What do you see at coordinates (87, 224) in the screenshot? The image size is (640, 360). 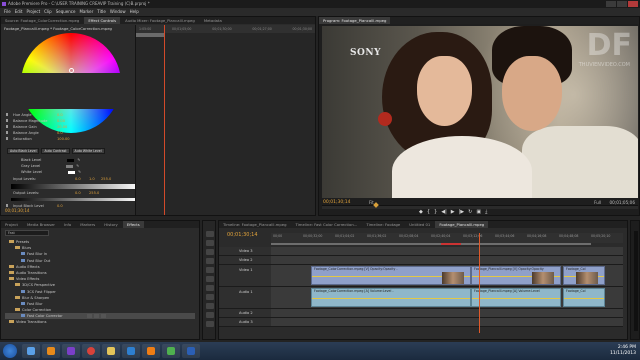 I see `tab-markers: Markers` at bounding box center [87, 224].